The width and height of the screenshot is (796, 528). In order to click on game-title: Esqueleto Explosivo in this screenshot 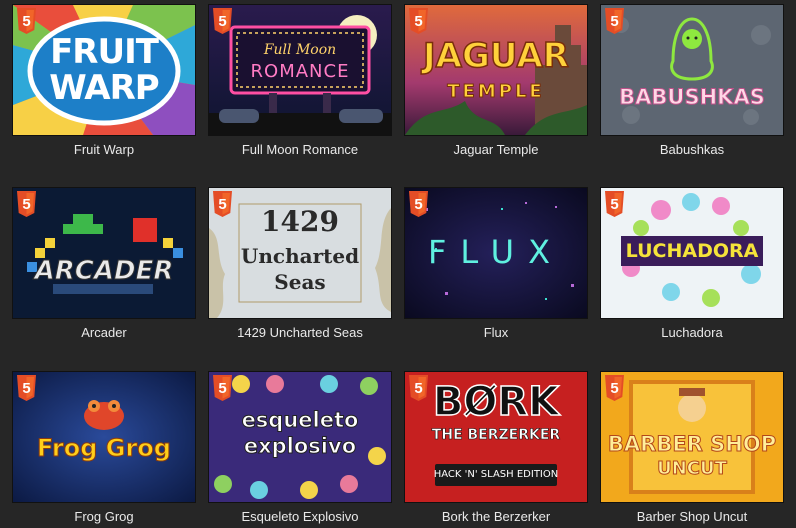, I will do `click(300, 516)`.